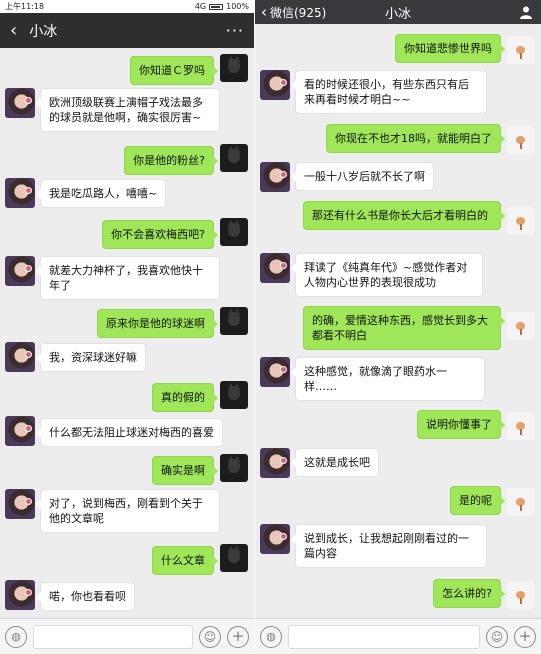  I want to click on battery-label: 100%, so click(237, 6).